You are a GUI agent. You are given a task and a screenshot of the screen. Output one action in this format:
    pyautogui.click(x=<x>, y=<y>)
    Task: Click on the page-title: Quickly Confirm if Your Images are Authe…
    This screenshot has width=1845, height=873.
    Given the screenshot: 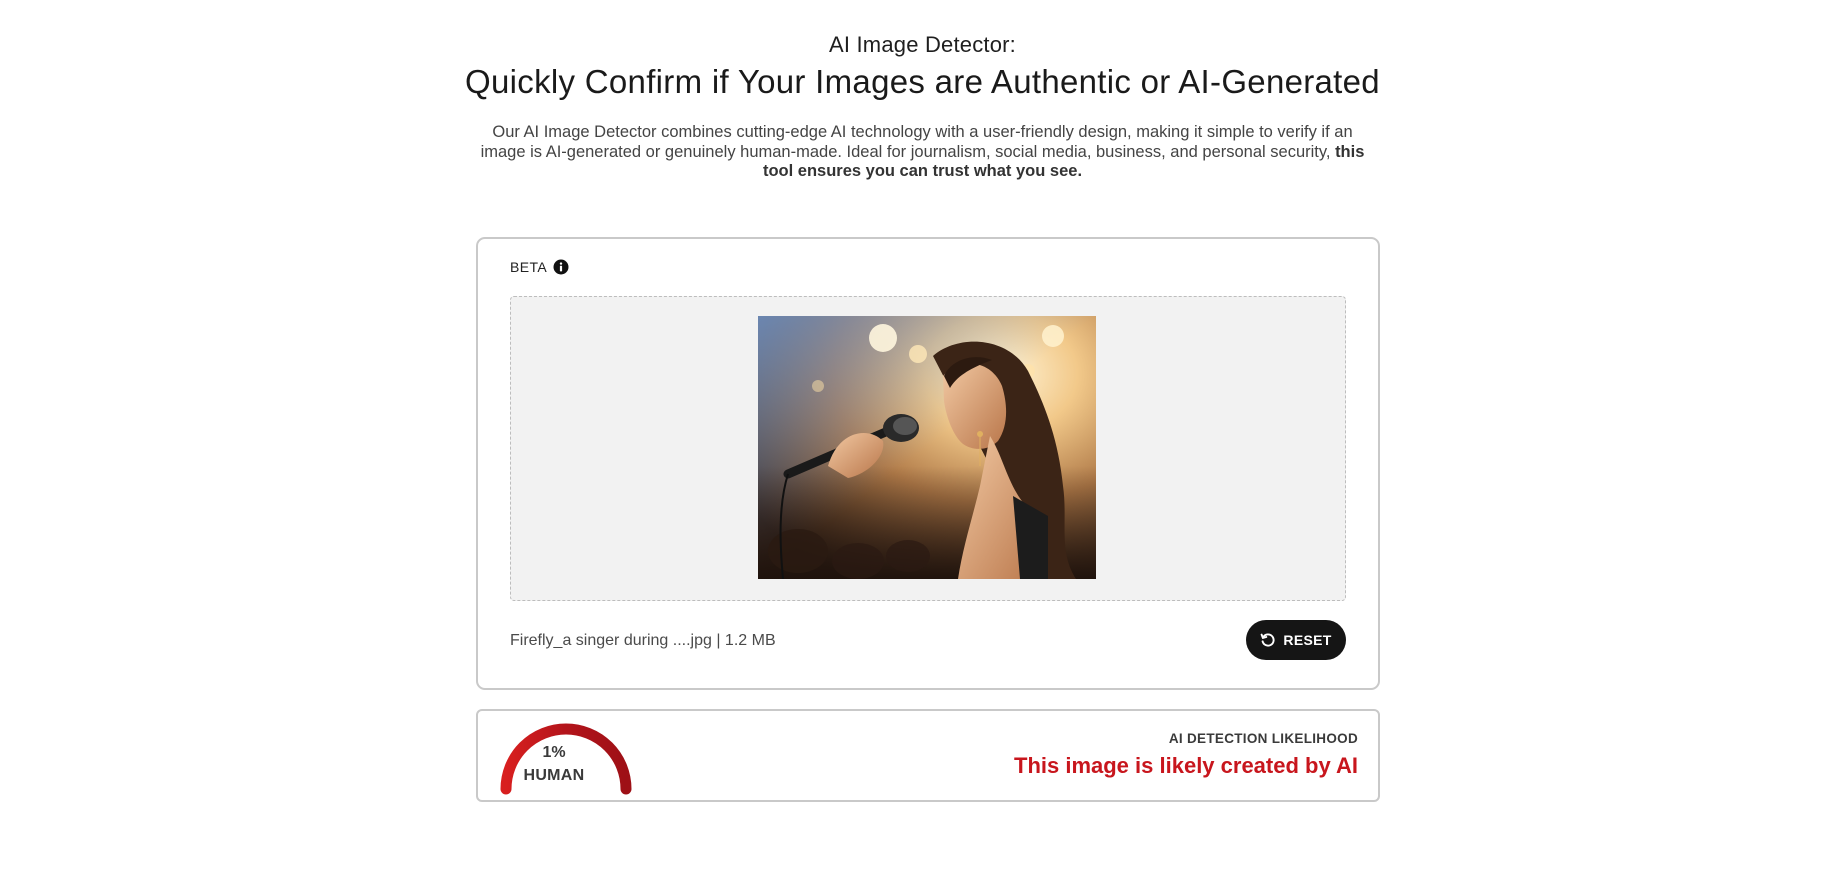 What is the action you would take?
    pyautogui.click(x=922, y=81)
    